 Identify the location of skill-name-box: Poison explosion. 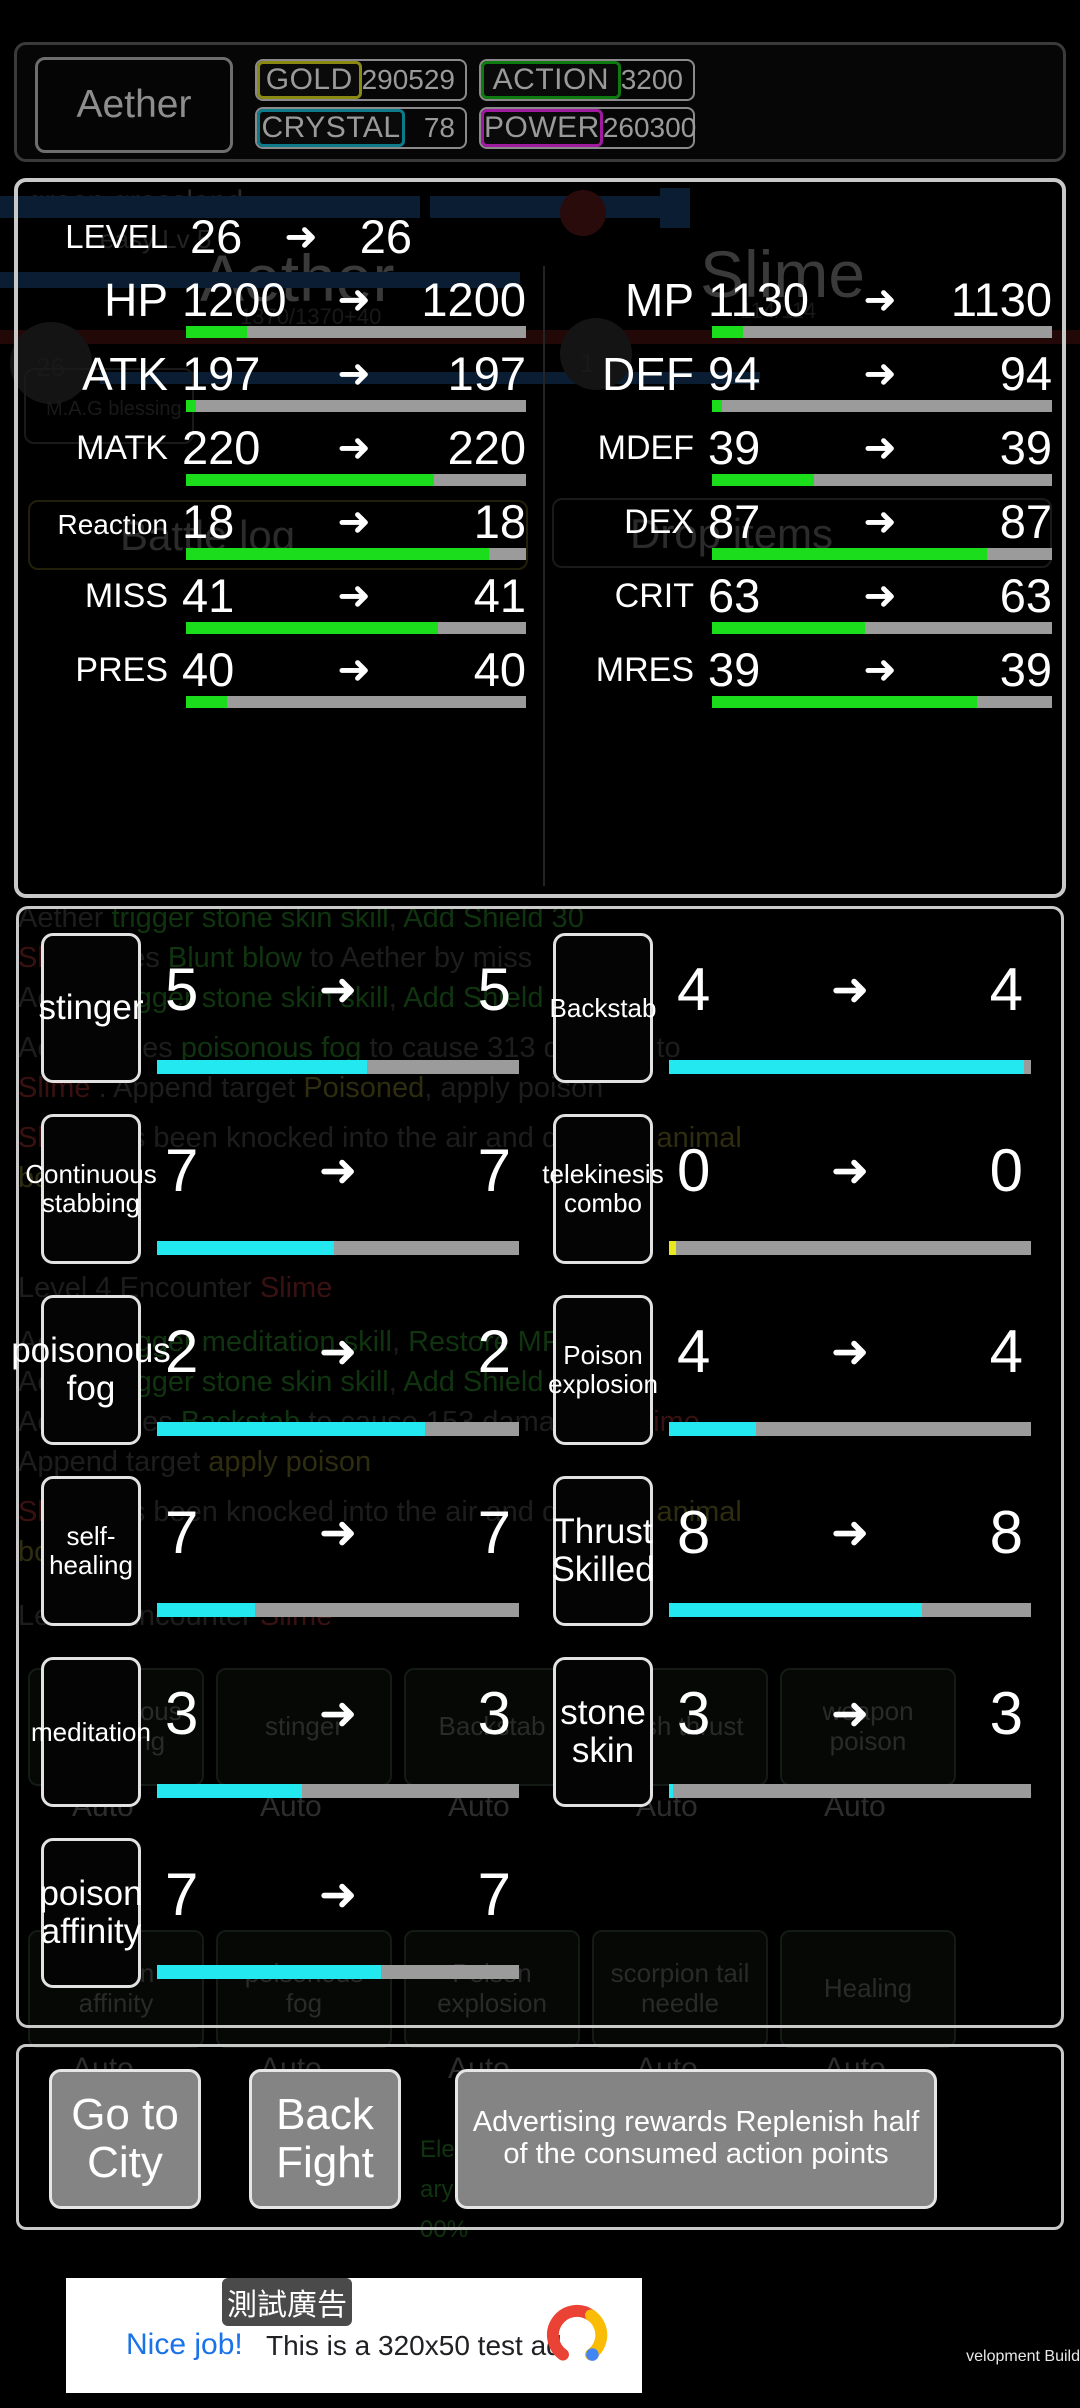
(603, 1370).